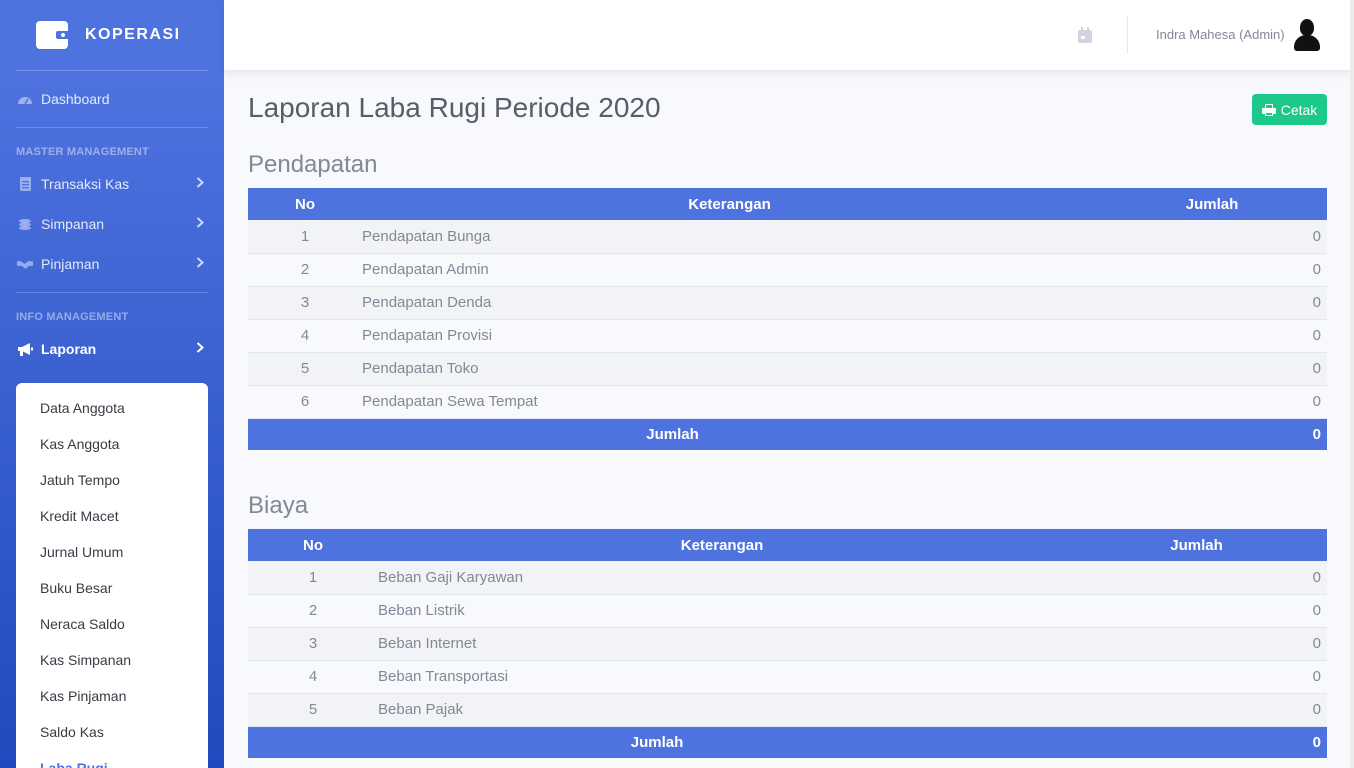  I want to click on coins-icon, so click(25, 224).